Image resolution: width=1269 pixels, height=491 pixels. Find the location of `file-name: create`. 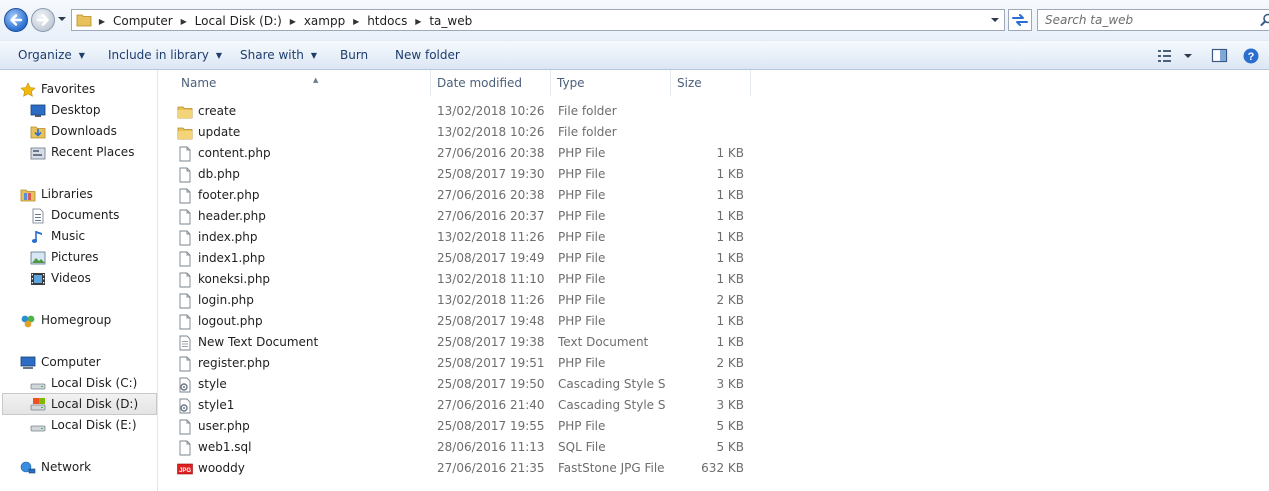

file-name: create is located at coordinates (217, 111).